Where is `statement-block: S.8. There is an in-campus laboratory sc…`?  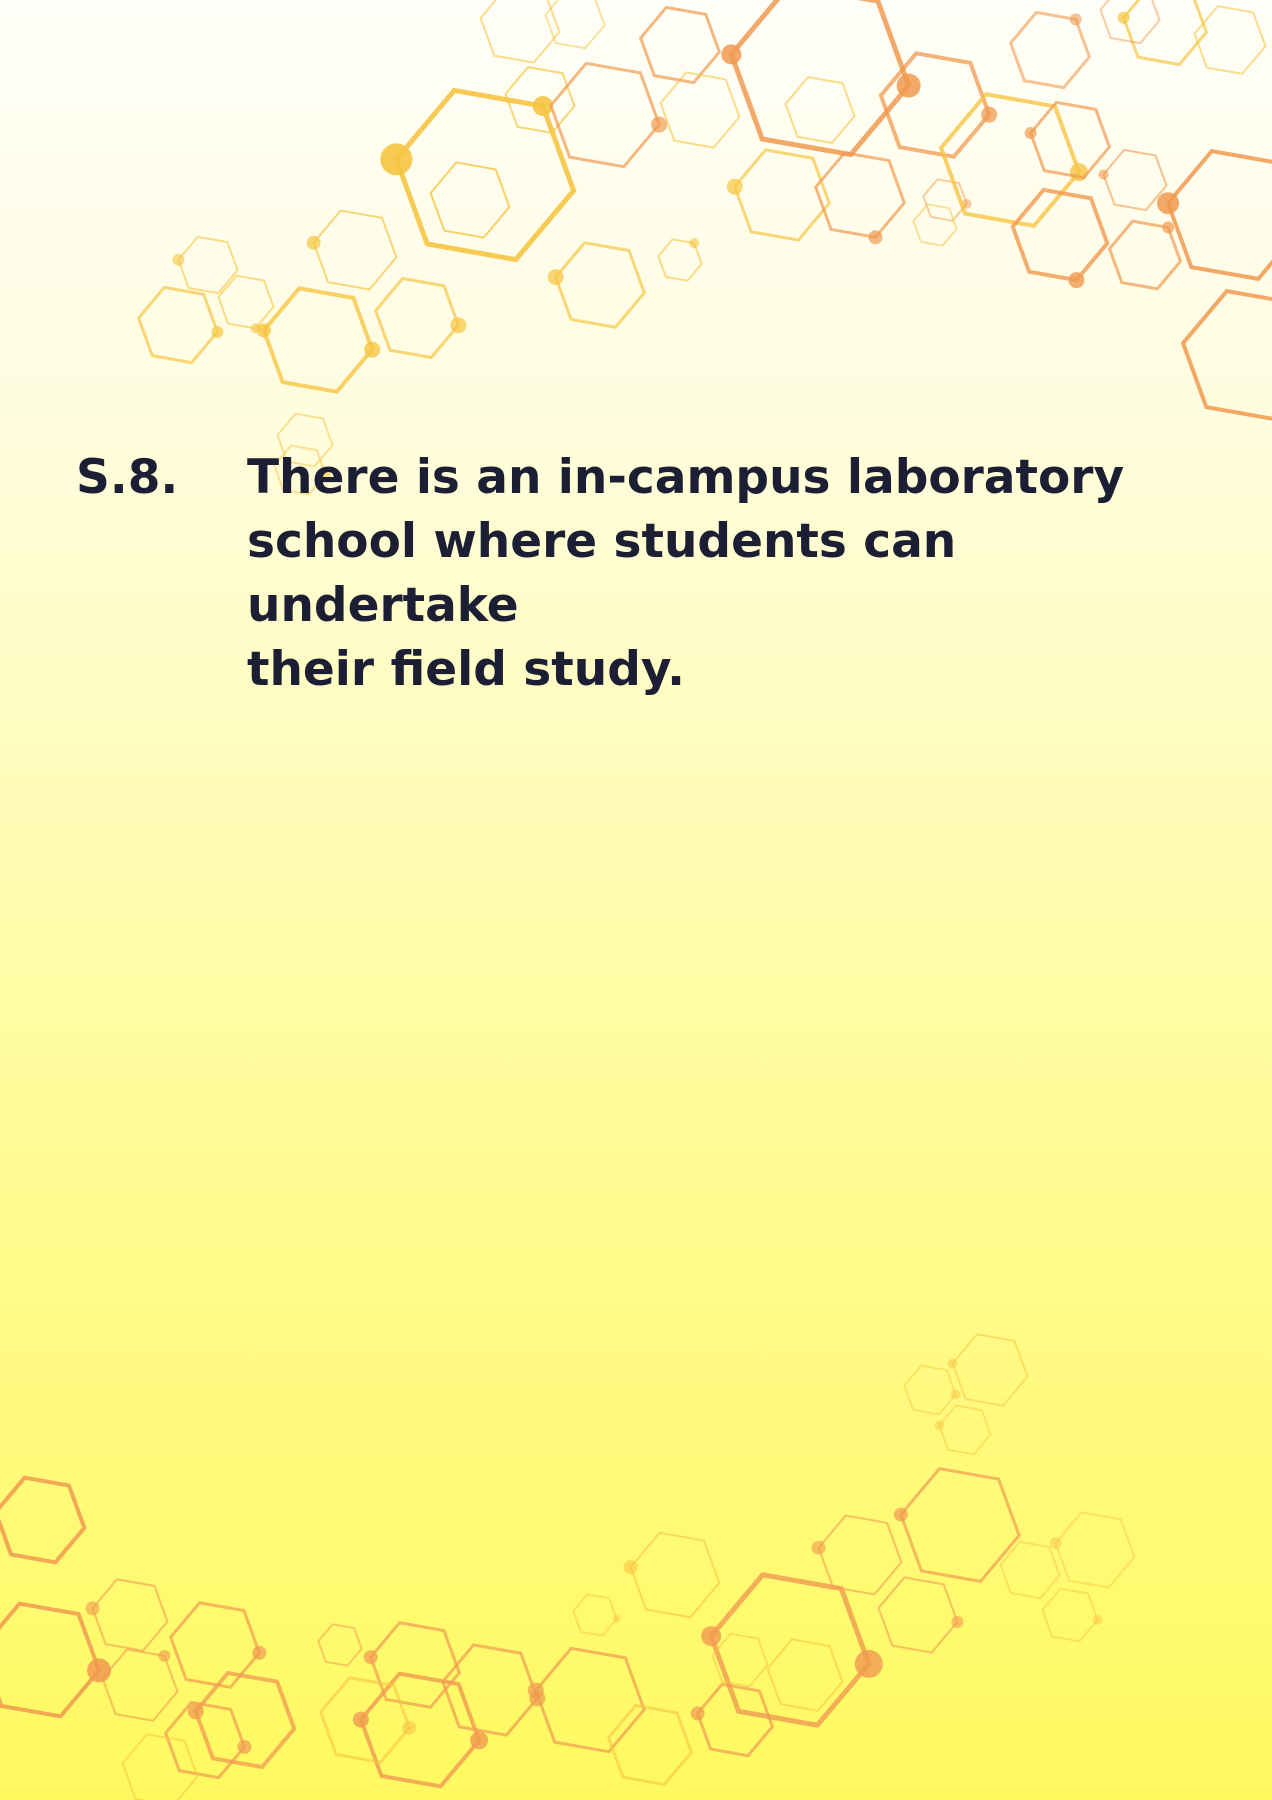 statement-block: S.8. There is an in-campus laboratory sc… is located at coordinates (631, 574).